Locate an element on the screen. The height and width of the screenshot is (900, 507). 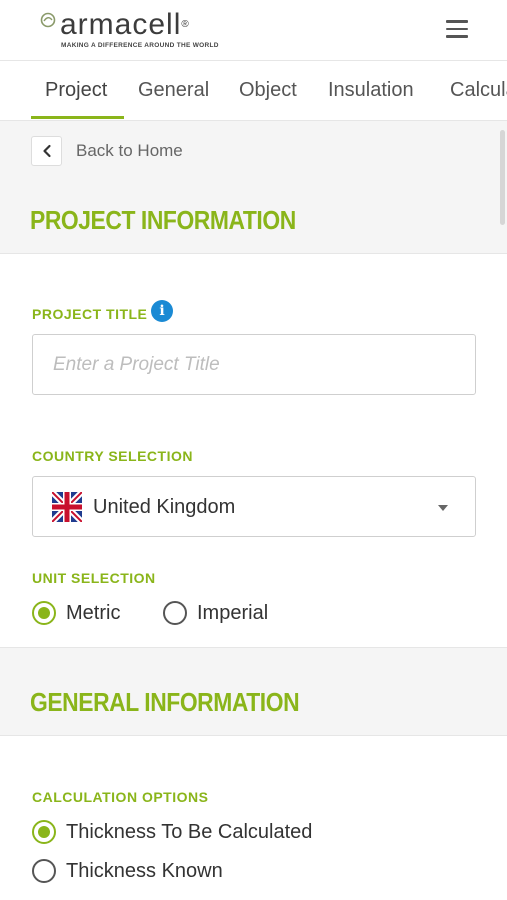
country-select: United Kingdom is located at coordinates (254, 506).